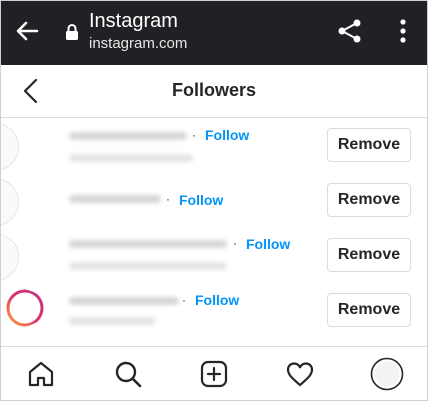 This screenshot has height=401, width=428. What do you see at coordinates (138, 44) in the screenshot?
I see `site-url: instagram.com` at bounding box center [138, 44].